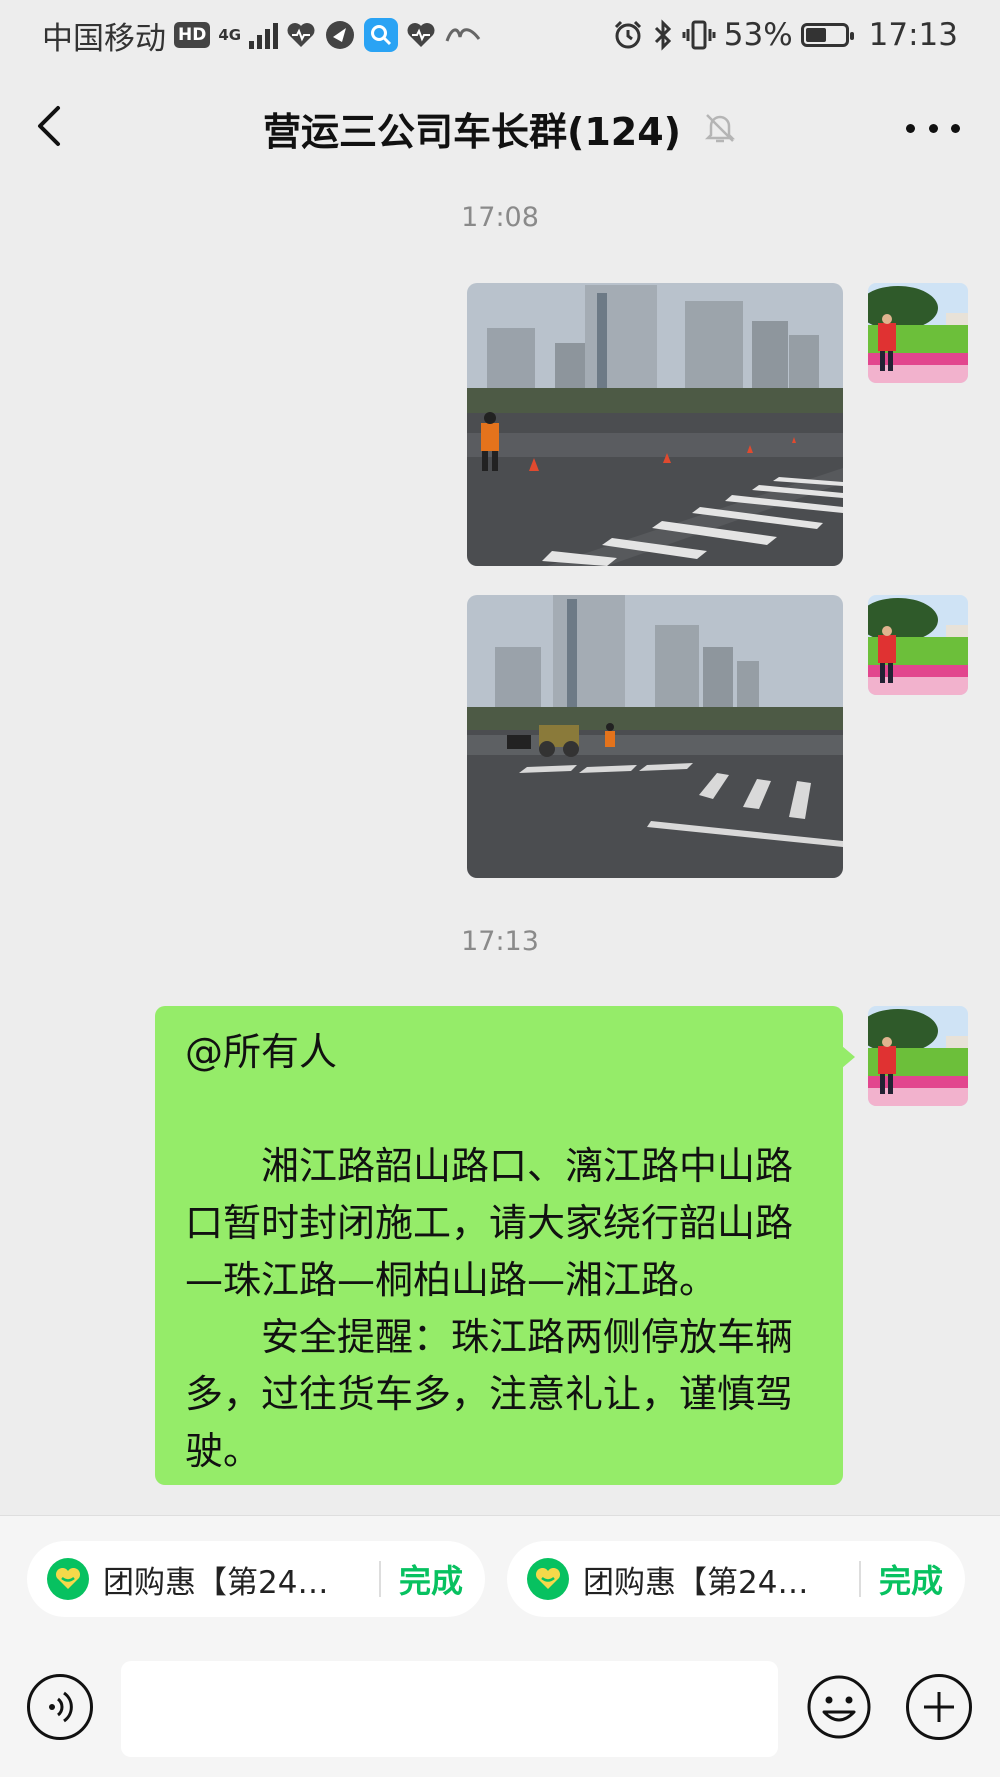 The width and height of the screenshot is (1000, 1777). I want to click on street-photo, so click(655, 424).